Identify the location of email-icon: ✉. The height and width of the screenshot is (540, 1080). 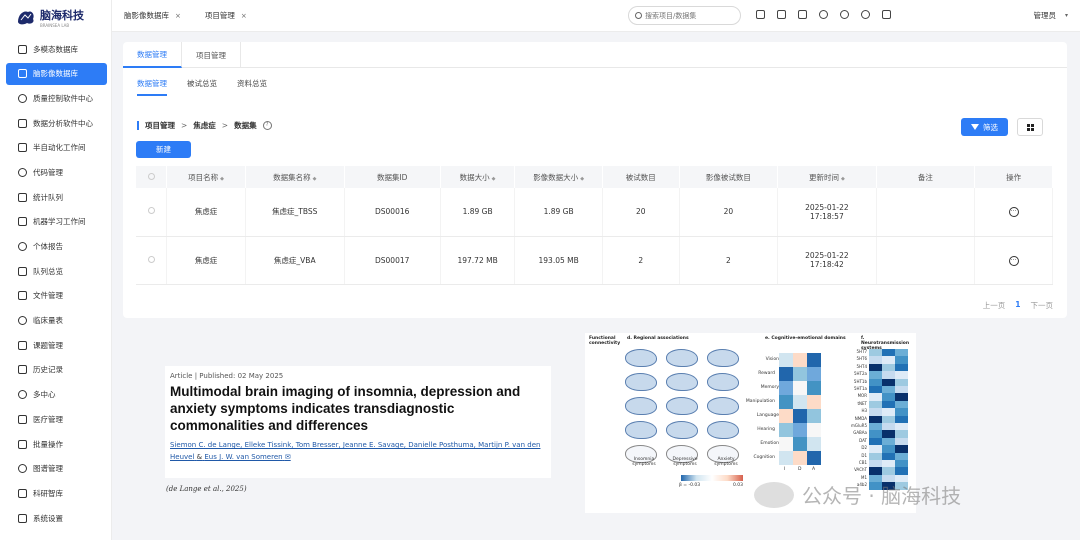
(288, 457).